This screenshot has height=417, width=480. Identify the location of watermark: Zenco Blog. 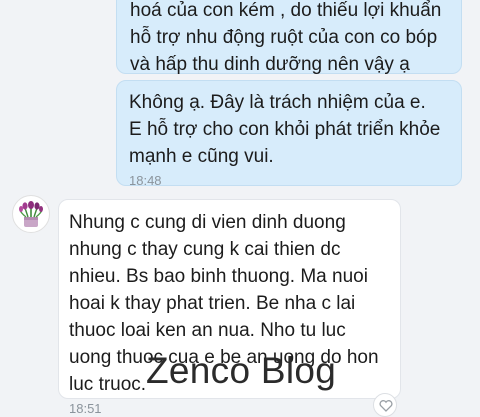
(241, 370).